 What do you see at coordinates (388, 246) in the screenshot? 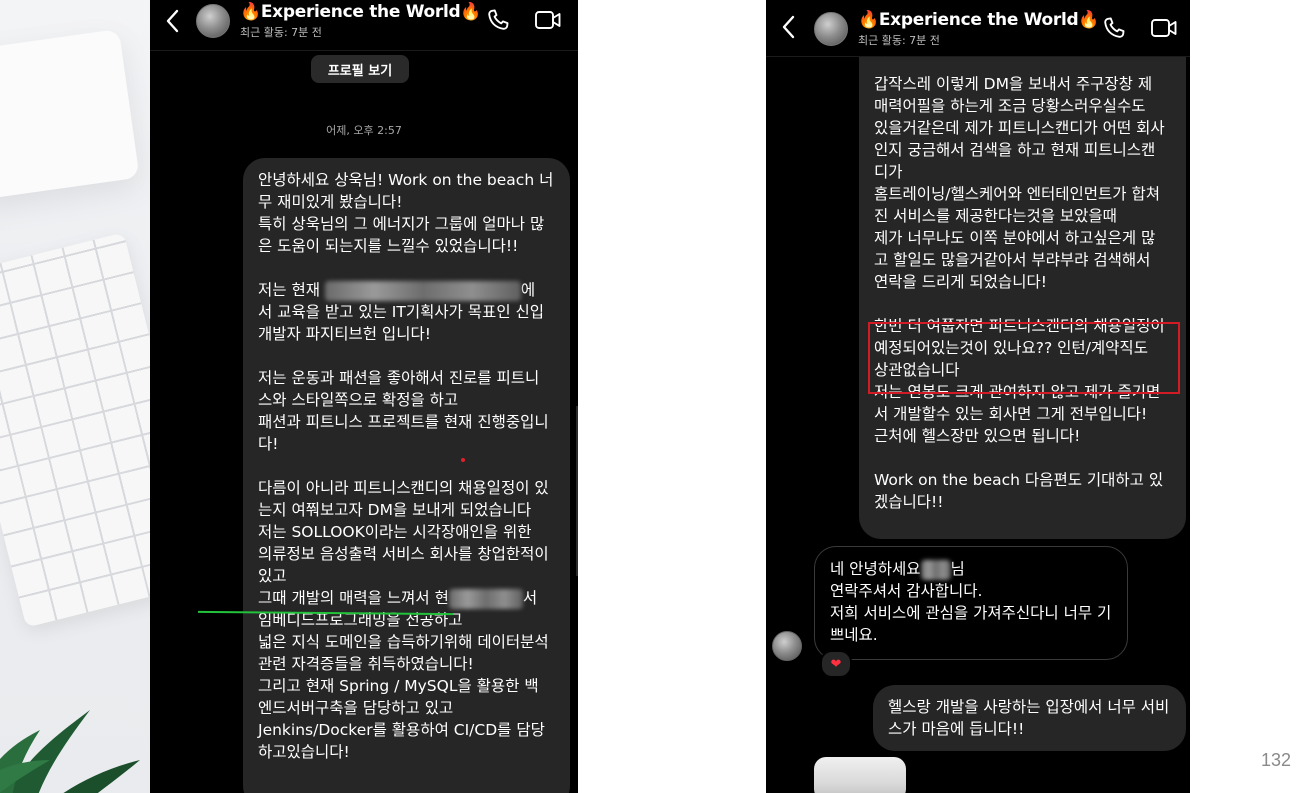
I see `message-line: 은 도움이 되는지를 느낄수 있었습니다!!` at bounding box center [388, 246].